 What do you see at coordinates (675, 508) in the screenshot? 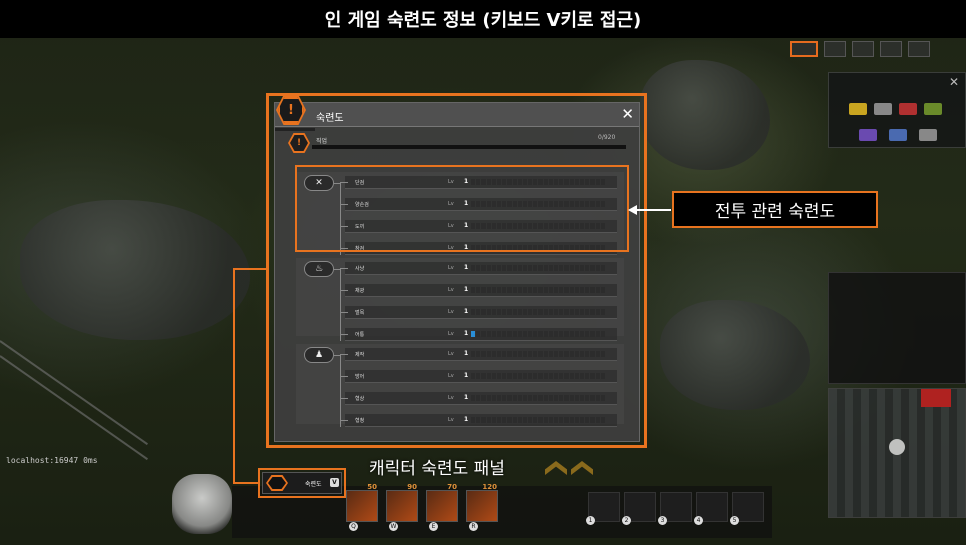
I see `item-slot: 3` at bounding box center [675, 508].